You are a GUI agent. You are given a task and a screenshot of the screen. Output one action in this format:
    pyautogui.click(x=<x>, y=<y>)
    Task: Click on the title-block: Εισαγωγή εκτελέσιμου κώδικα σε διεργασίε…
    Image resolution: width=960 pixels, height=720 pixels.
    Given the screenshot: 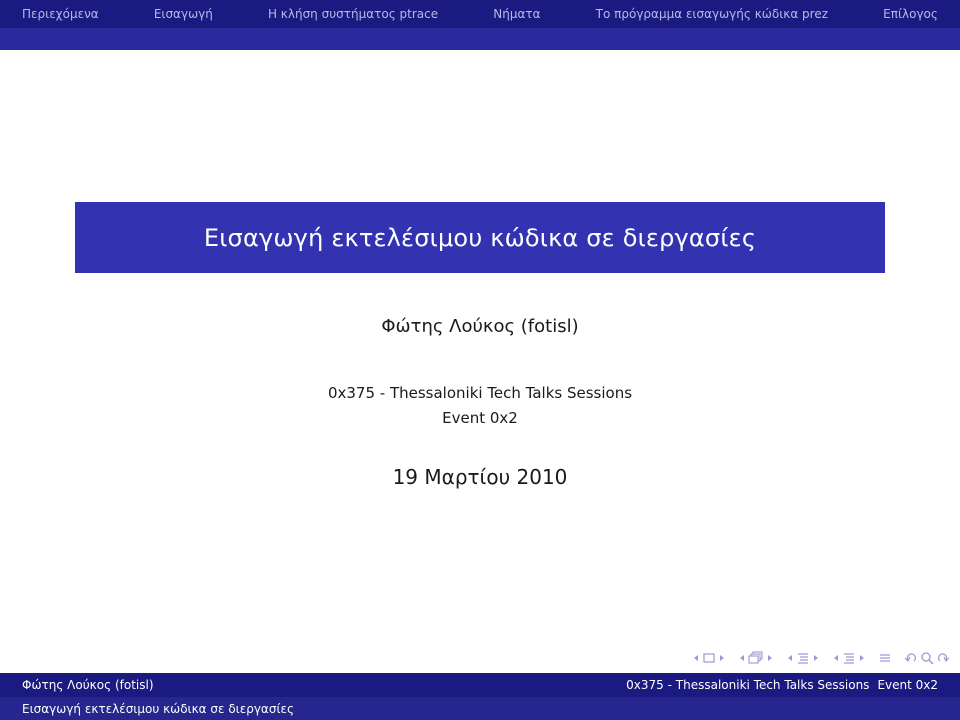 What is the action you would take?
    pyautogui.click(x=480, y=237)
    